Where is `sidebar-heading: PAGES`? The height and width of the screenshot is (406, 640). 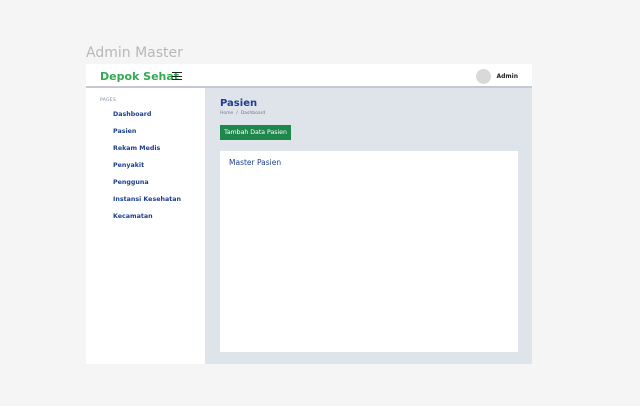
sidebar-heading: PAGES is located at coordinates (108, 100).